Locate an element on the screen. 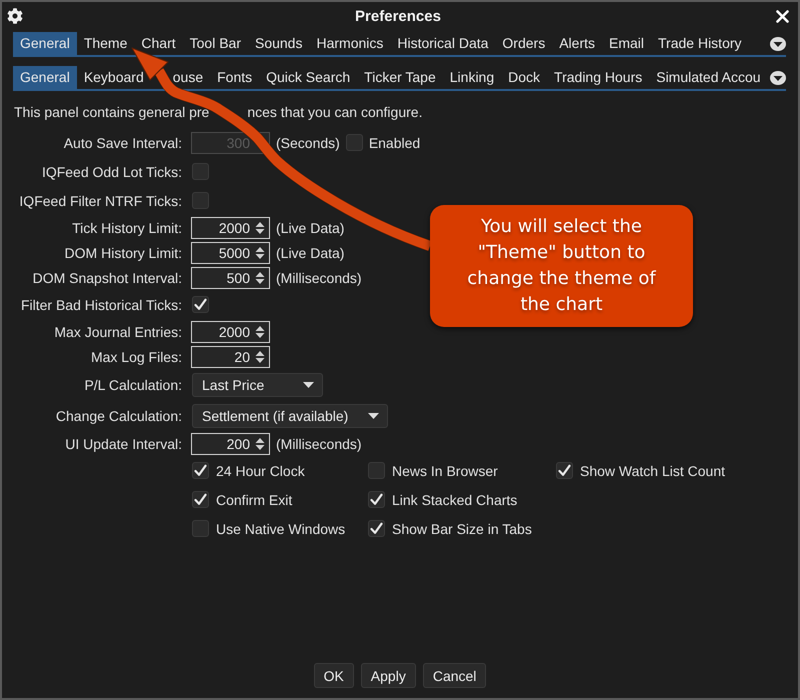 This screenshot has width=800, height=700. window-title: Preferences is located at coordinates (398, 16).